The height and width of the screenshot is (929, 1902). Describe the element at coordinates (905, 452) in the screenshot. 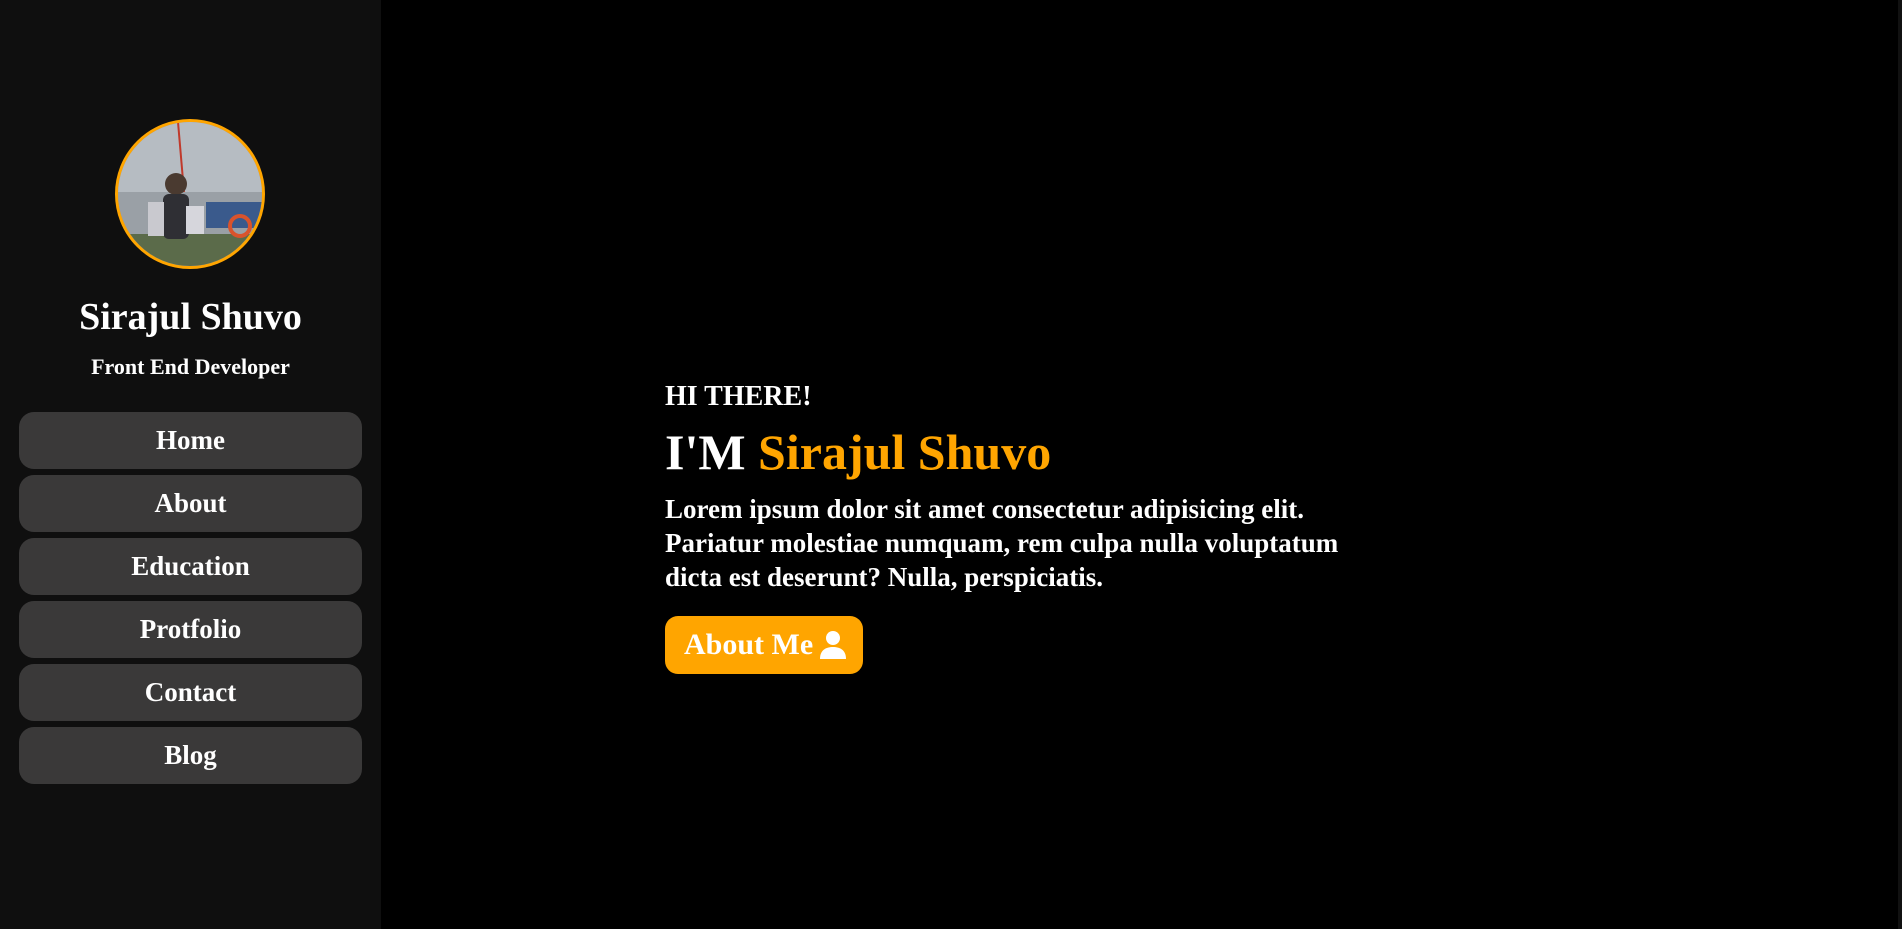

I see `headline-name: Sirajul Shuvo` at that location.